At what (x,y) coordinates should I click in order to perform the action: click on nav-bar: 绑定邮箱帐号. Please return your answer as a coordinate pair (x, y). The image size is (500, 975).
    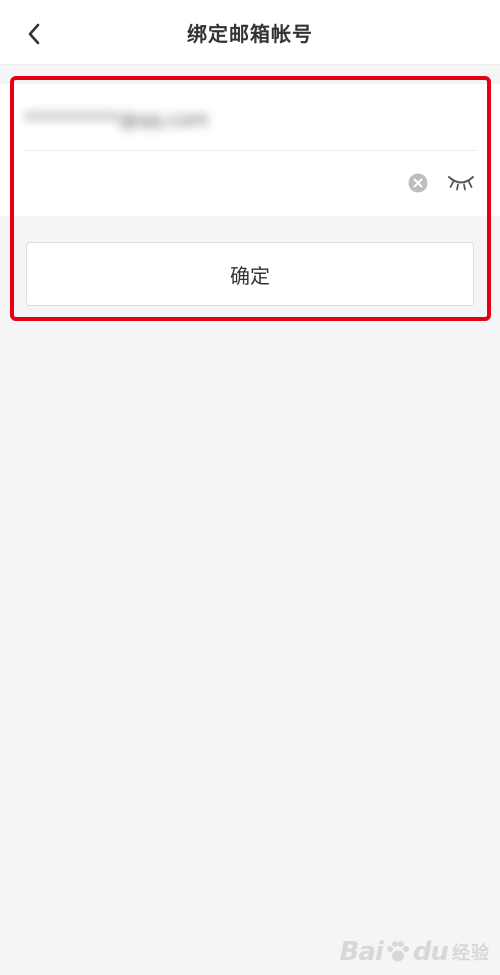
    Looking at the image, I should click on (250, 32).